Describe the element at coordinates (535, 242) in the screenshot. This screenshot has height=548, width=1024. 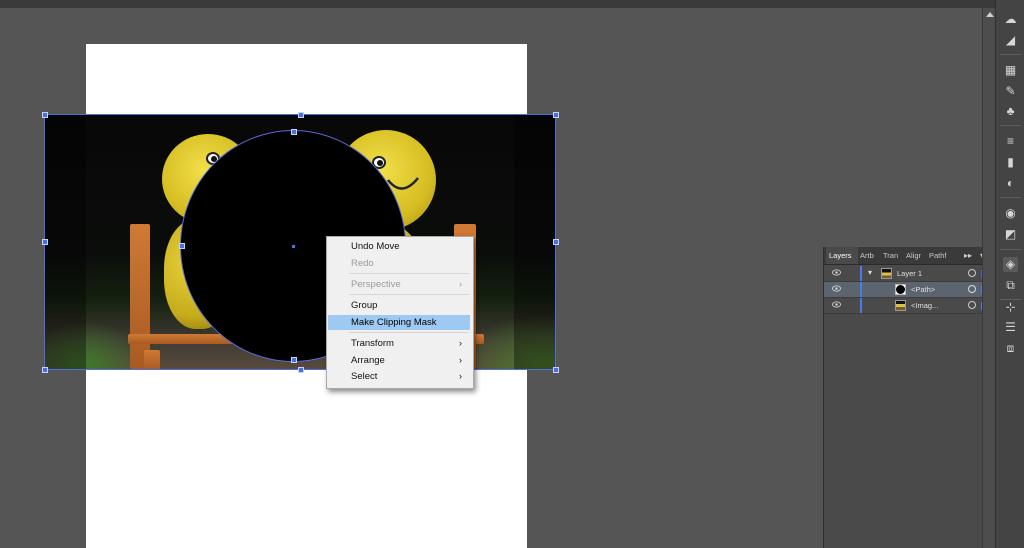
I see `image-overhang-right` at that location.